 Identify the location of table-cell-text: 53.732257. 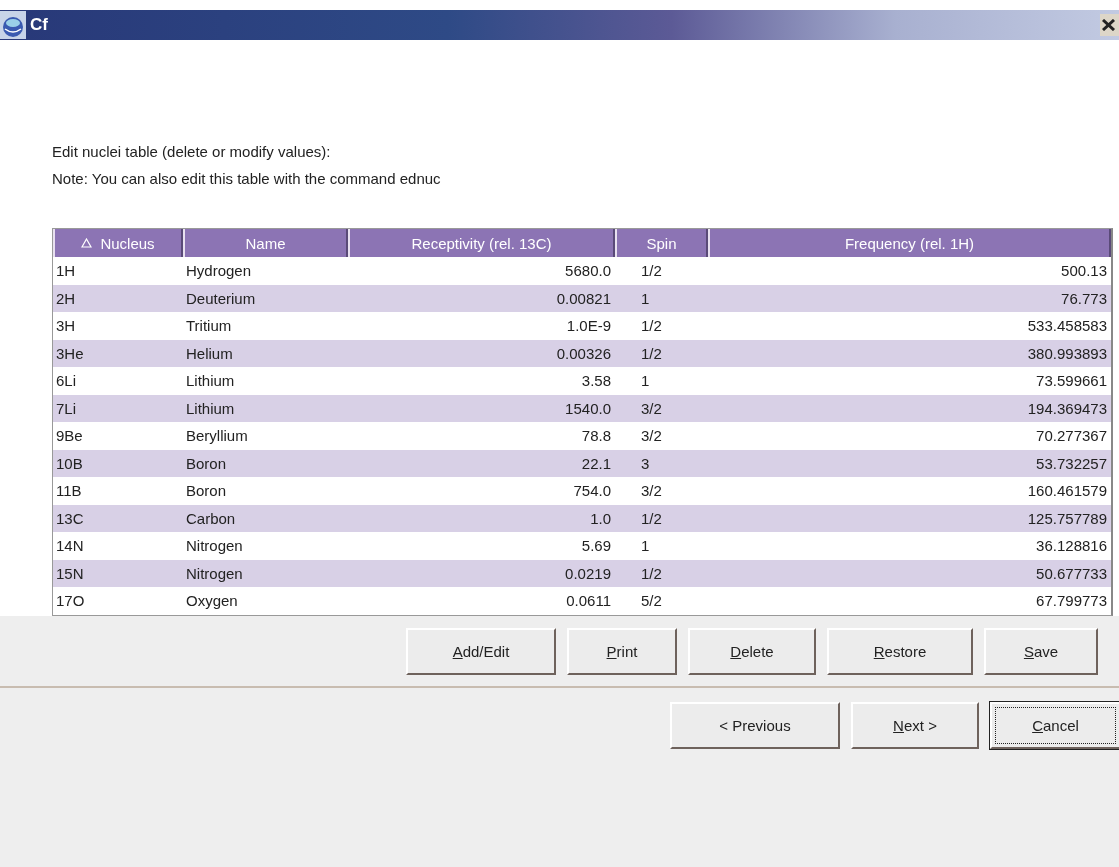
(1071, 463).